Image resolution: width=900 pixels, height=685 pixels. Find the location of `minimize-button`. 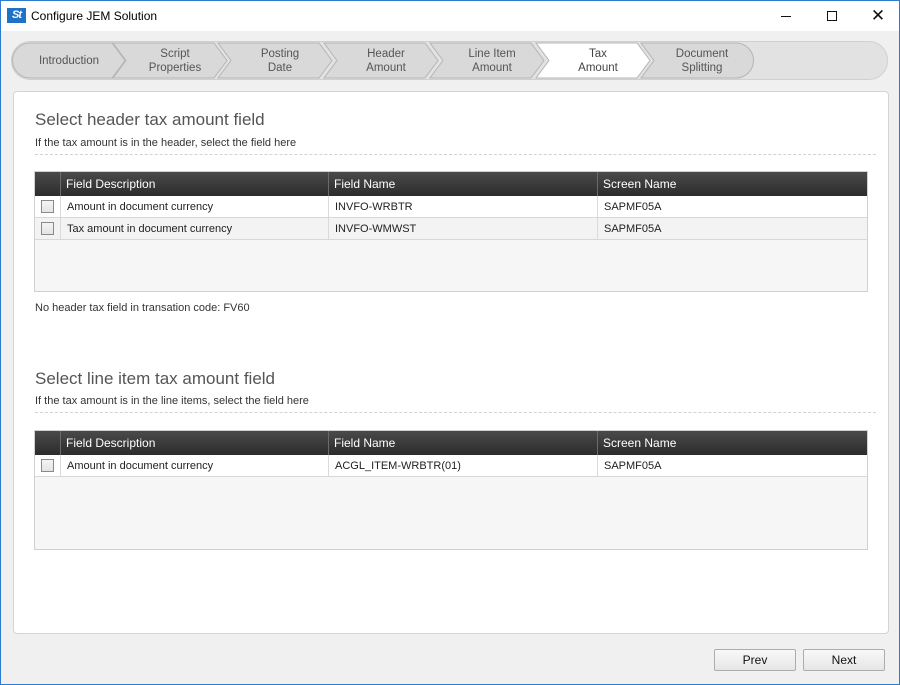

minimize-button is located at coordinates (786, 16).